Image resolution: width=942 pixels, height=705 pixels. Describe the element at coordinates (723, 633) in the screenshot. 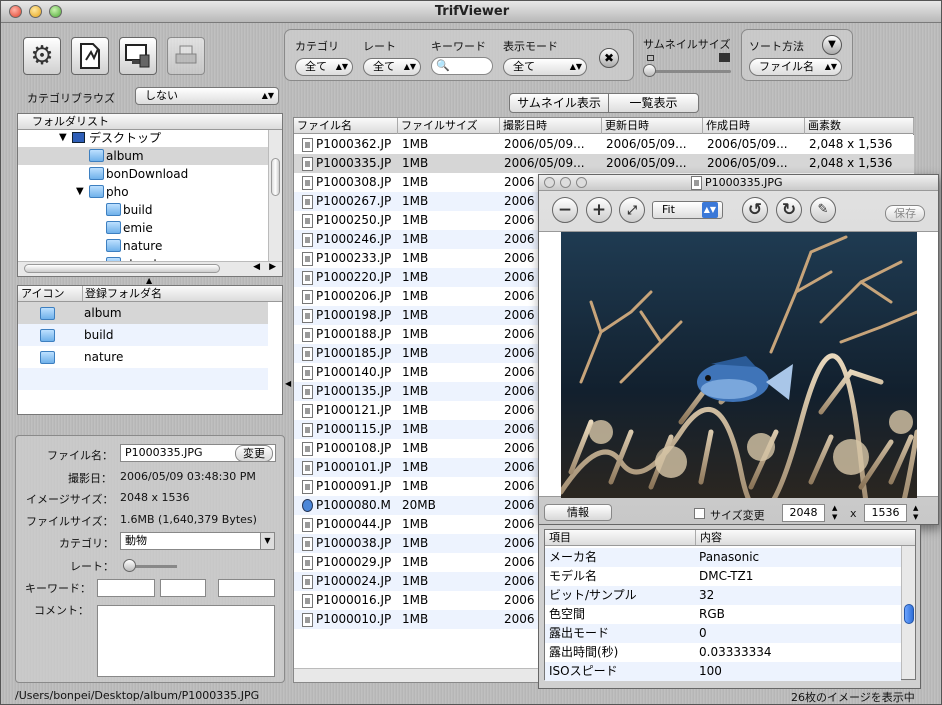

I see `exif-row: 露出モード 0` at that location.